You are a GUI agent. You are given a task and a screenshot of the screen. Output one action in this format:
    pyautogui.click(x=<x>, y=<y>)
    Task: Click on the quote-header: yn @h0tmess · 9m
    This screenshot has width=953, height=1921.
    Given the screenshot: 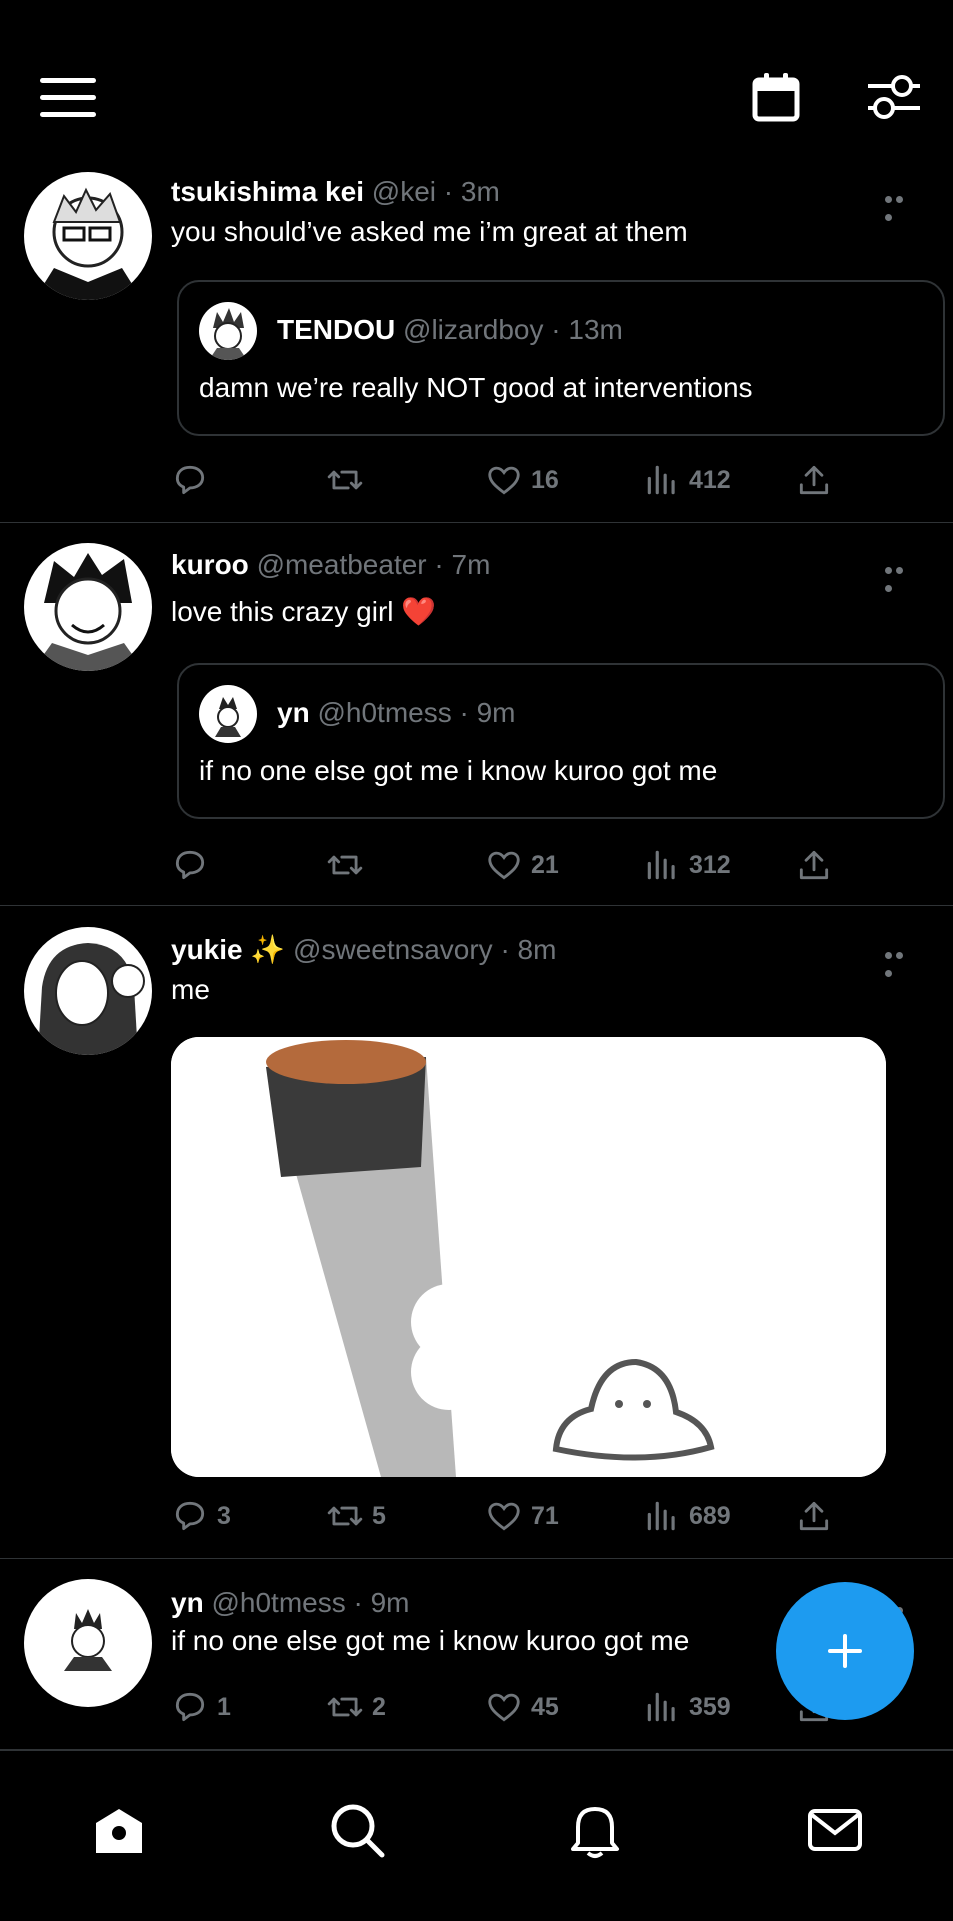 What is the action you would take?
    pyautogui.click(x=396, y=713)
    